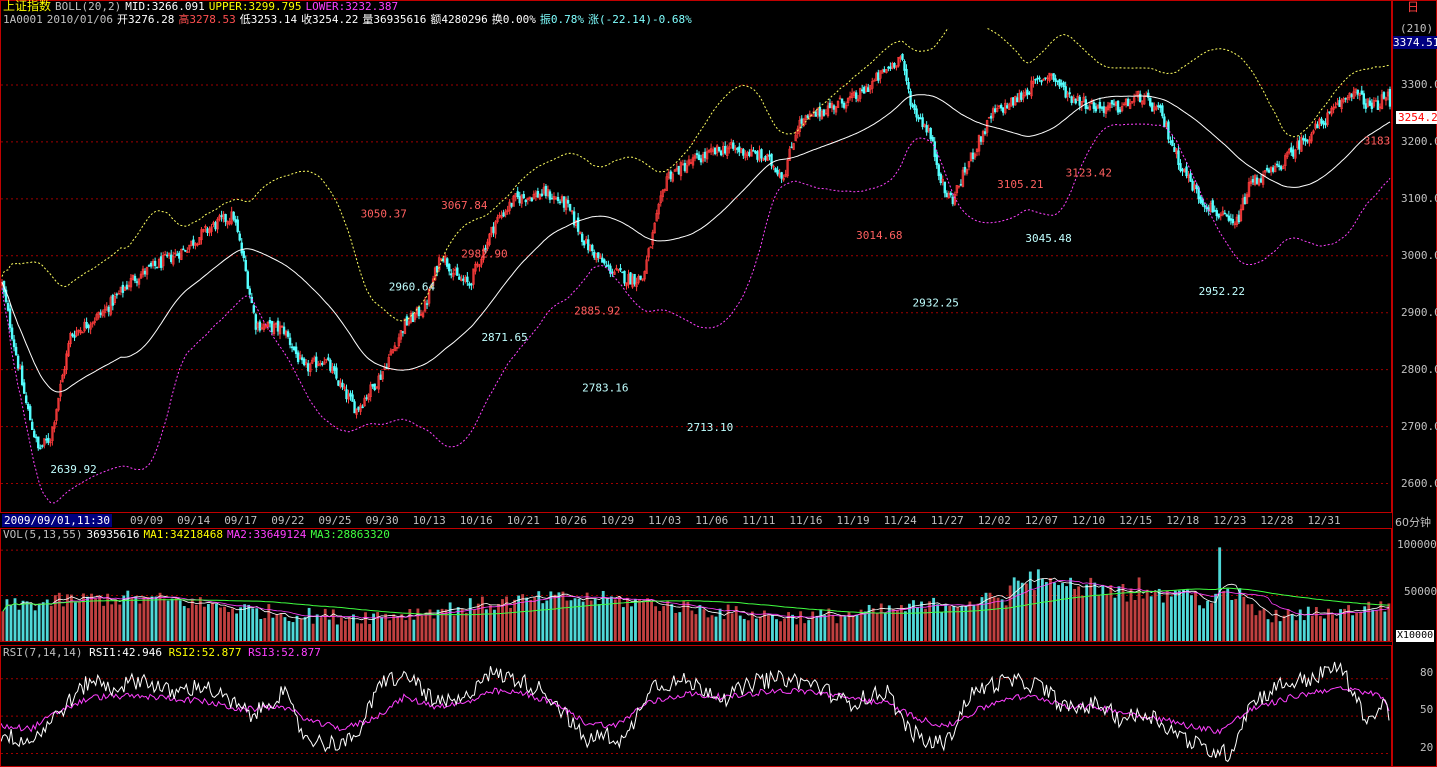 This screenshot has width=1437, height=767. What do you see at coordinates (266, 534) in the screenshot?
I see `vol-ma2: MA2:33649124` at bounding box center [266, 534].